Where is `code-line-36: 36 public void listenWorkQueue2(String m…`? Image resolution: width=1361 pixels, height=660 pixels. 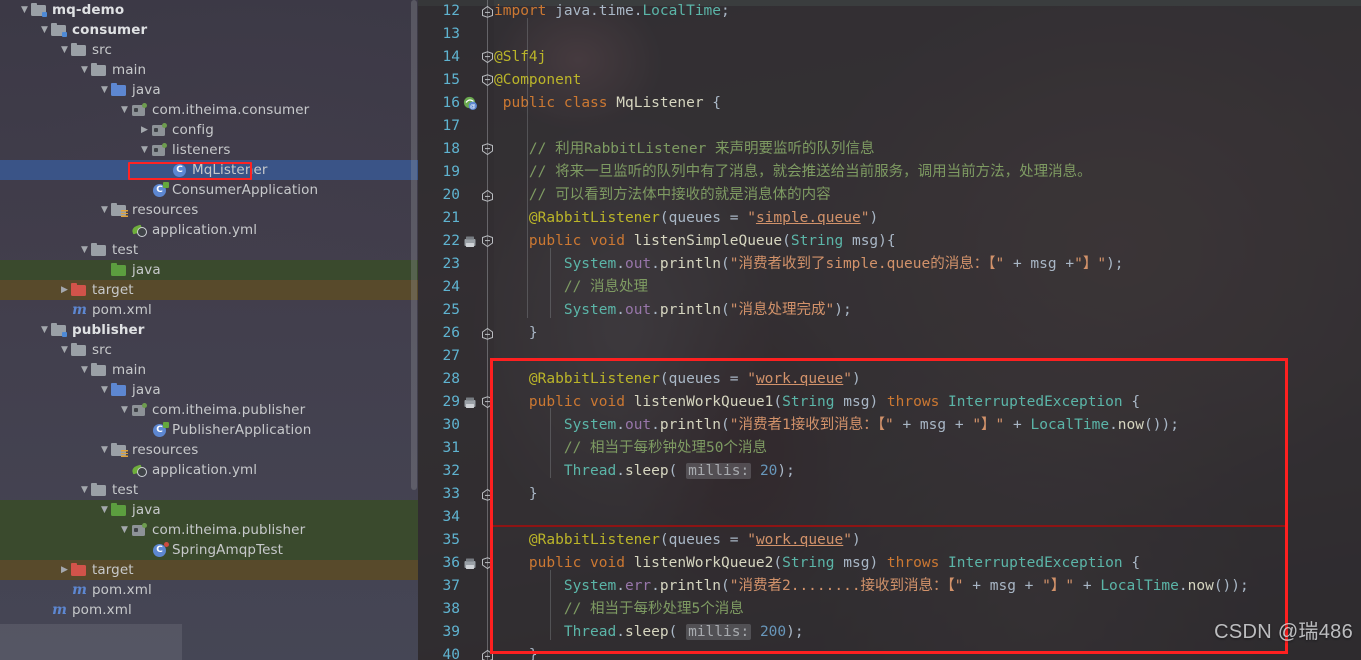
code-line-36: 36 public void listenWorkQueue2(String m… is located at coordinates (889, 563).